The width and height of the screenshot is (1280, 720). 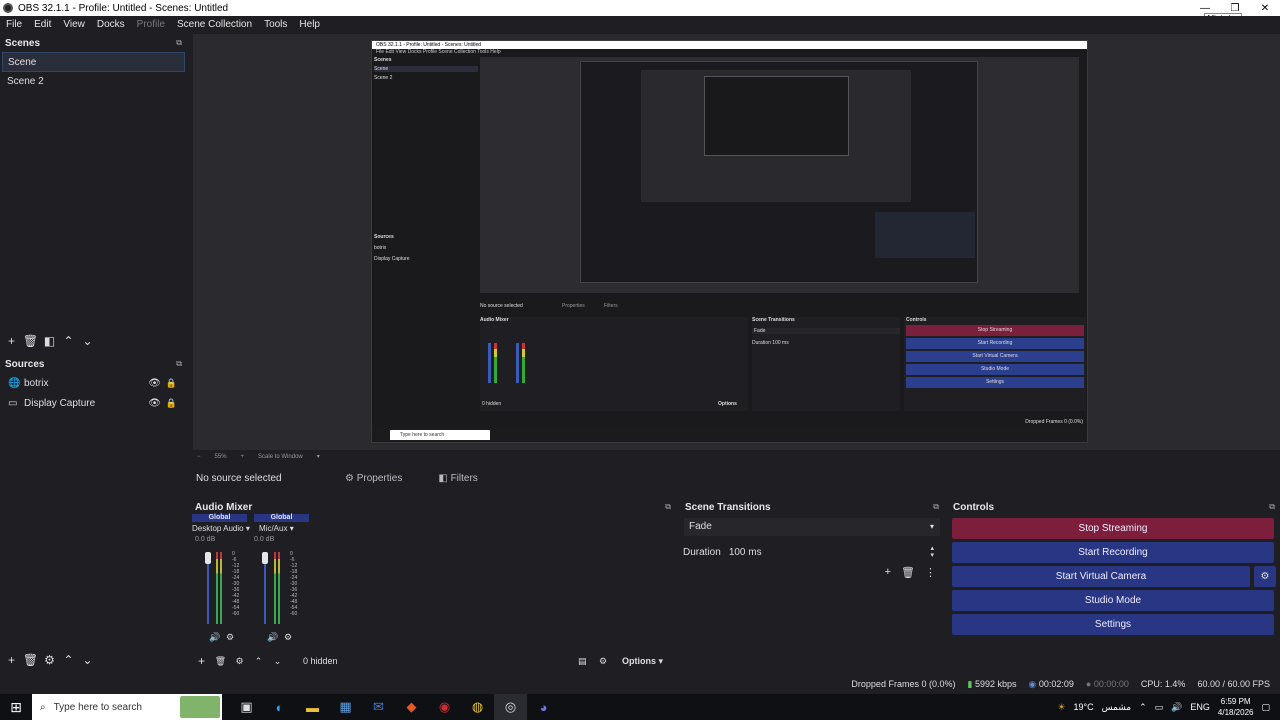 I want to click on menu-file: File, so click(x=14, y=24).